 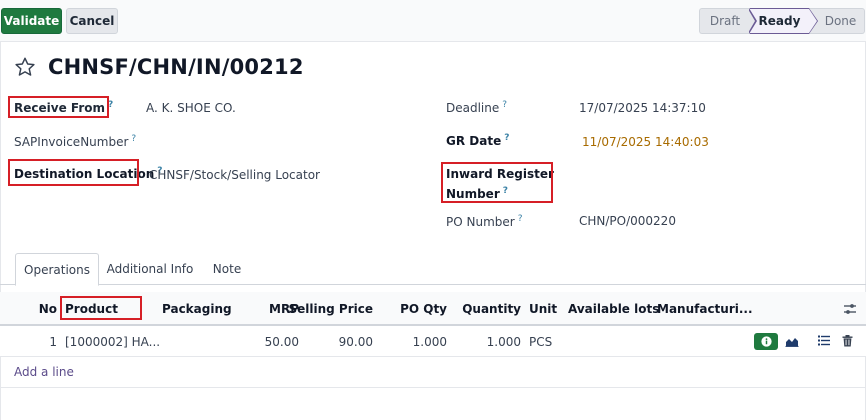 What do you see at coordinates (88, 173) in the screenshot?
I see `destination-location-label: Destination Location?` at bounding box center [88, 173].